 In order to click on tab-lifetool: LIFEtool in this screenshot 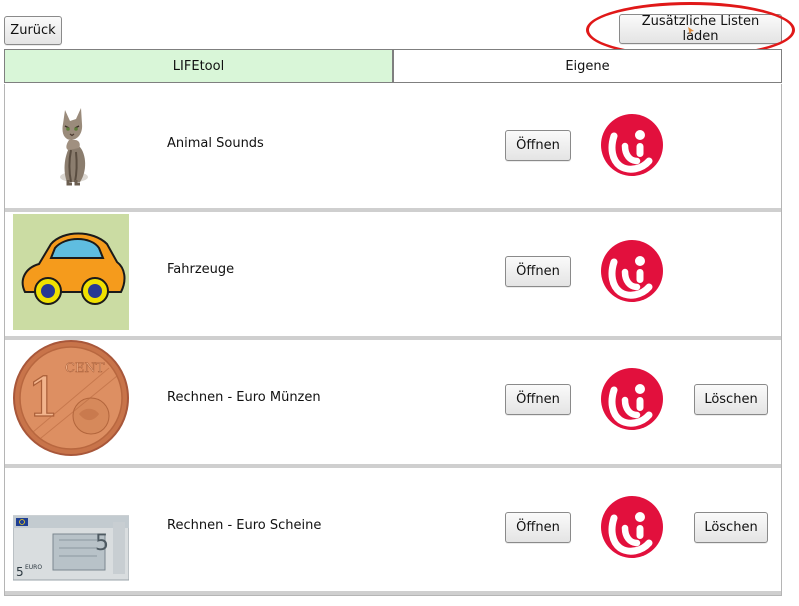, I will do `click(198, 66)`.